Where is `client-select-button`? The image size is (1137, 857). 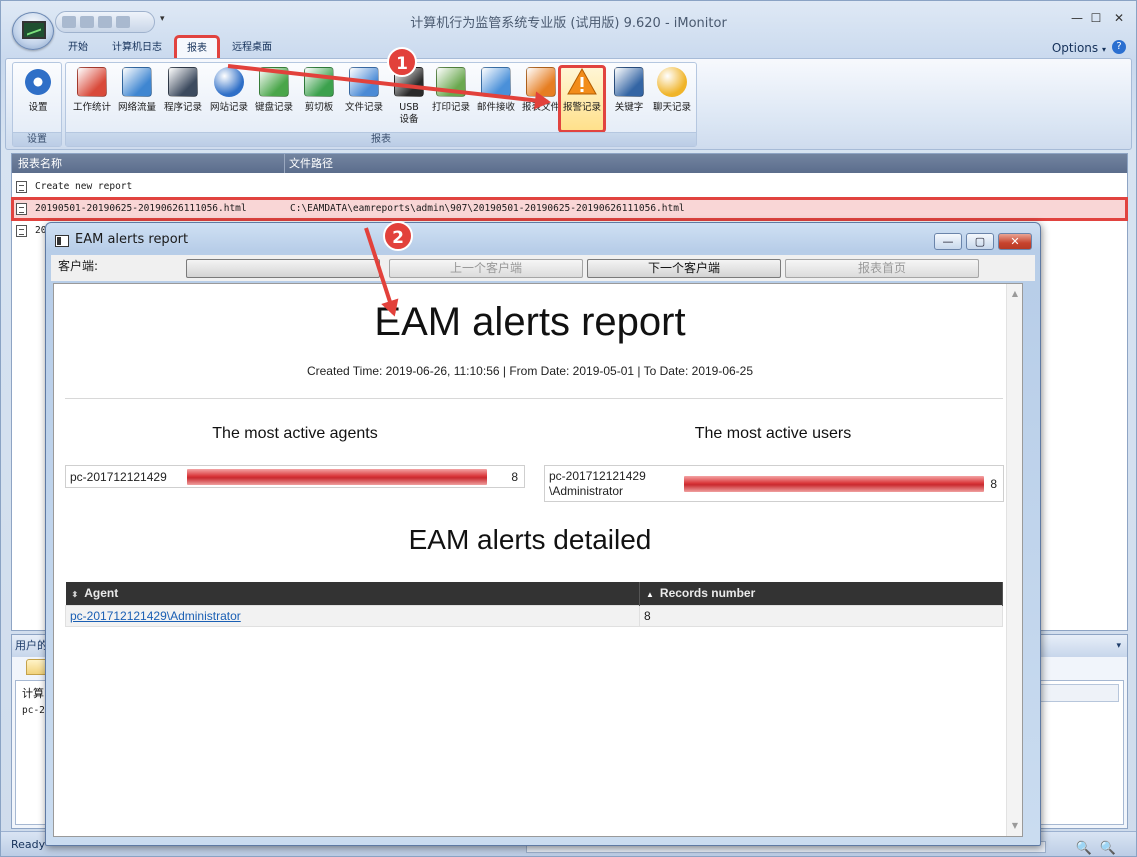
client-select-button is located at coordinates (283, 268).